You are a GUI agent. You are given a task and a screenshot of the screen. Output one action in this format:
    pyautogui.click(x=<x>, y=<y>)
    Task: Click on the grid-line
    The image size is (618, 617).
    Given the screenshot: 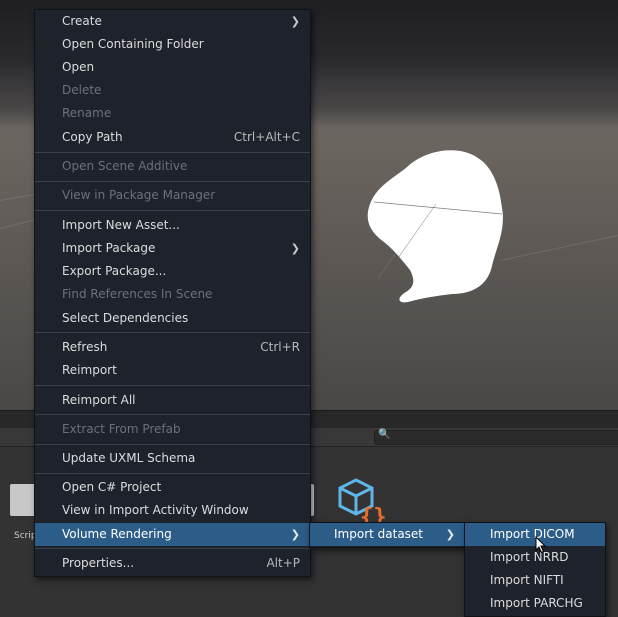 What is the action you would take?
    pyautogui.click(x=559, y=245)
    